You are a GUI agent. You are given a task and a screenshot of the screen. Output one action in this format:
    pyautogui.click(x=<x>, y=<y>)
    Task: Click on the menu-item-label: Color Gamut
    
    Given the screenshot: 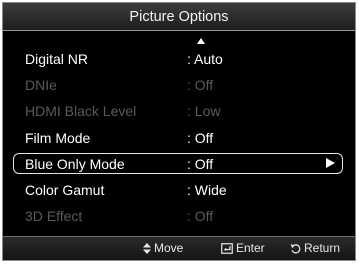 What is the action you would take?
    pyautogui.click(x=65, y=190)
    